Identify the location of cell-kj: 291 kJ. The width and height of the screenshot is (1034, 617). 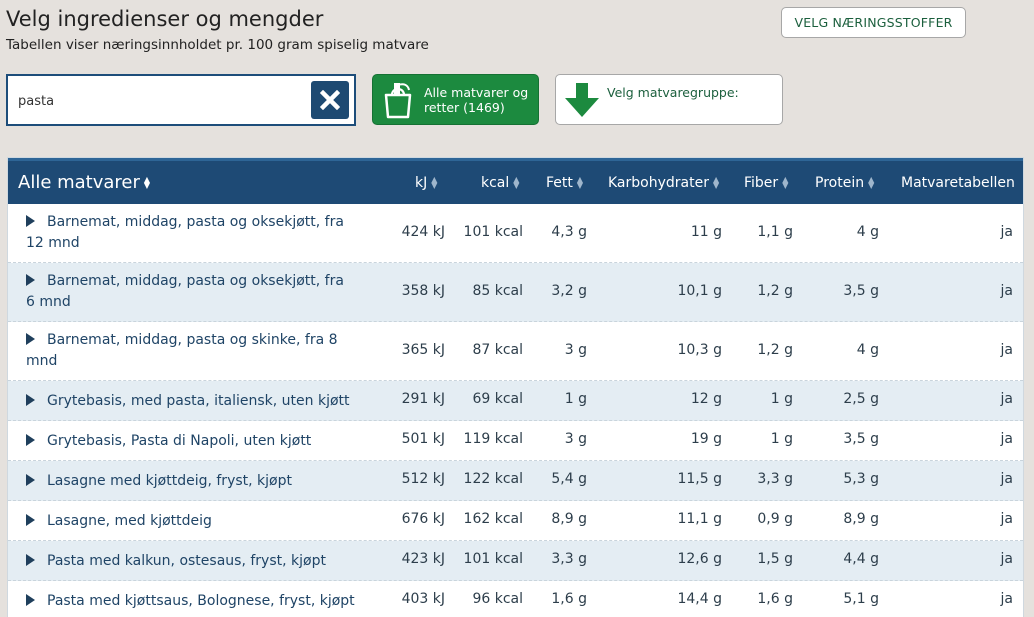
(423, 399).